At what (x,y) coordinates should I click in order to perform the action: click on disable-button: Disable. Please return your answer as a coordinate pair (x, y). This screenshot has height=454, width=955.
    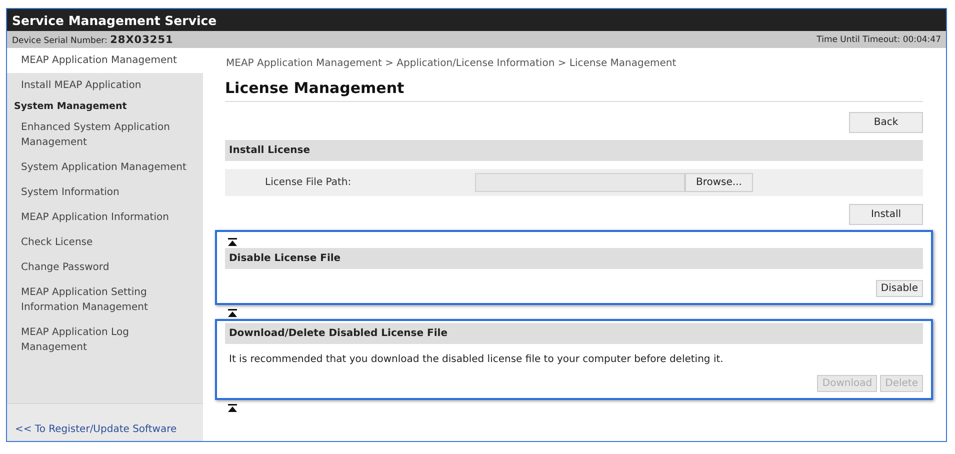
    Looking at the image, I should click on (899, 288).